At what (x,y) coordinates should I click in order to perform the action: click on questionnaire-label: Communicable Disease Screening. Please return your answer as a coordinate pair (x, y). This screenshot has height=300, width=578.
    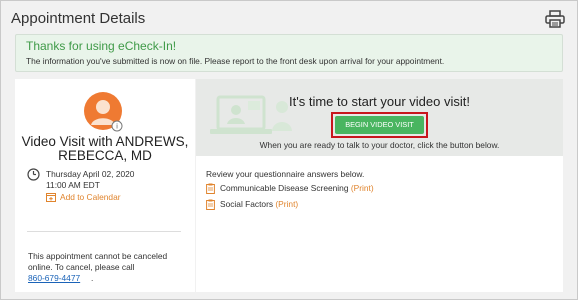
    Looking at the image, I should click on (284, 188).